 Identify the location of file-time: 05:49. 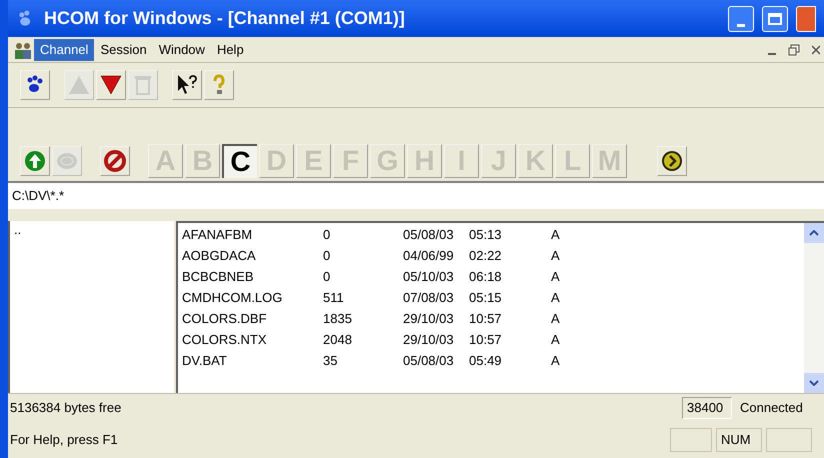
(486, 361).